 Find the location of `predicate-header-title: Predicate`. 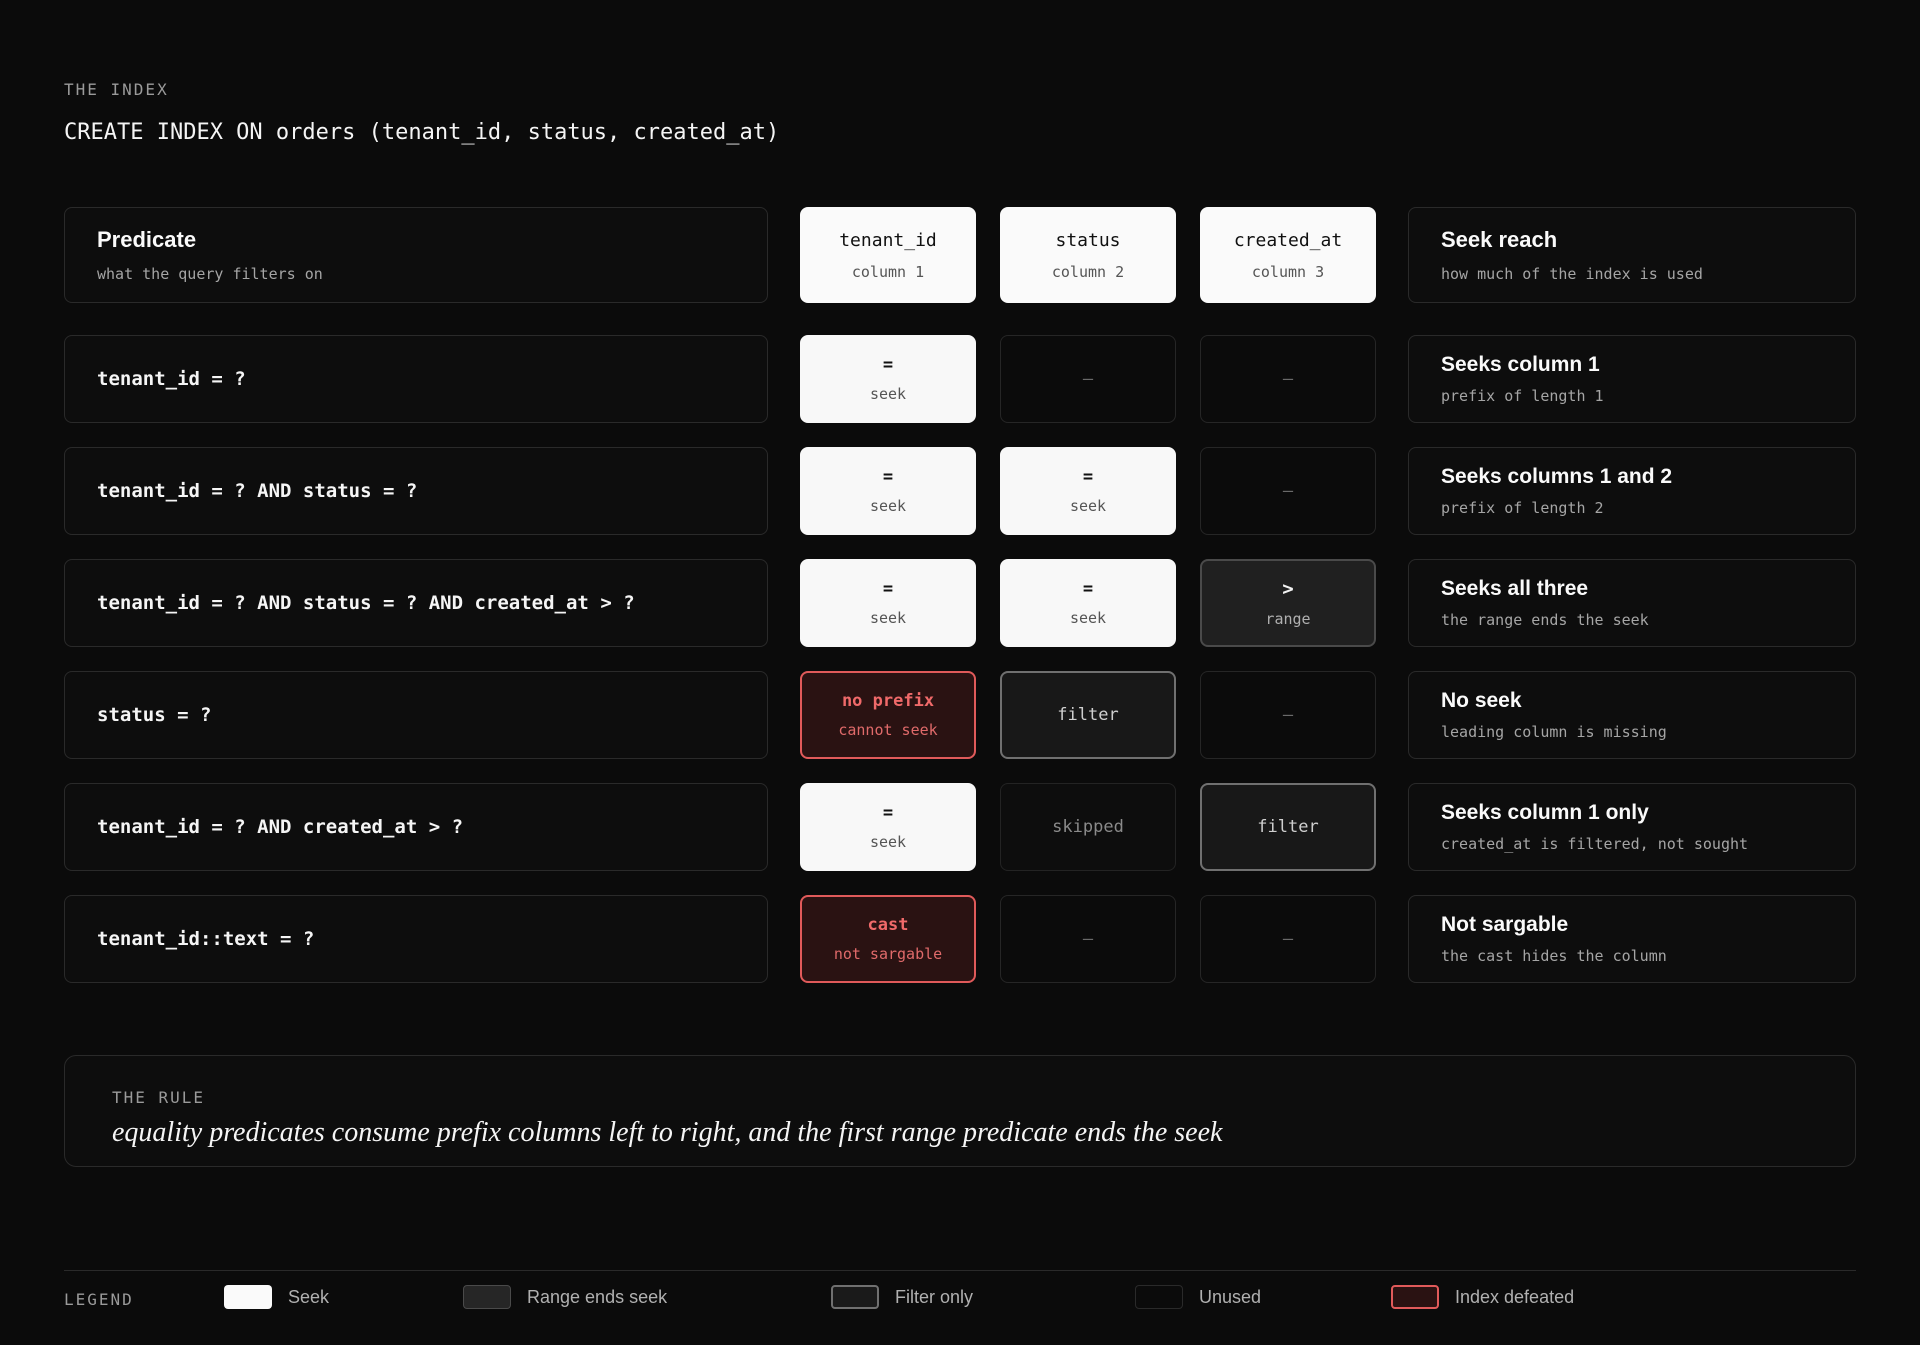

predicate-header-title: Predicate is located at coordinates (147, 239).